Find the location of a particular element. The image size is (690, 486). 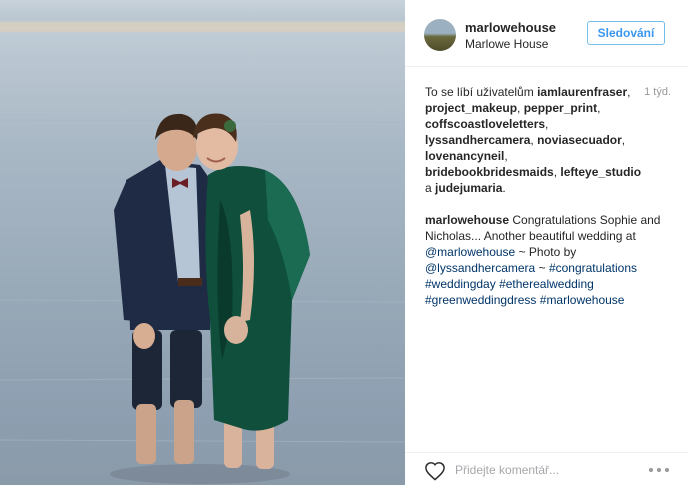

likes-prefix: To se líbí uživatelům is located at coordinates (479, 92).